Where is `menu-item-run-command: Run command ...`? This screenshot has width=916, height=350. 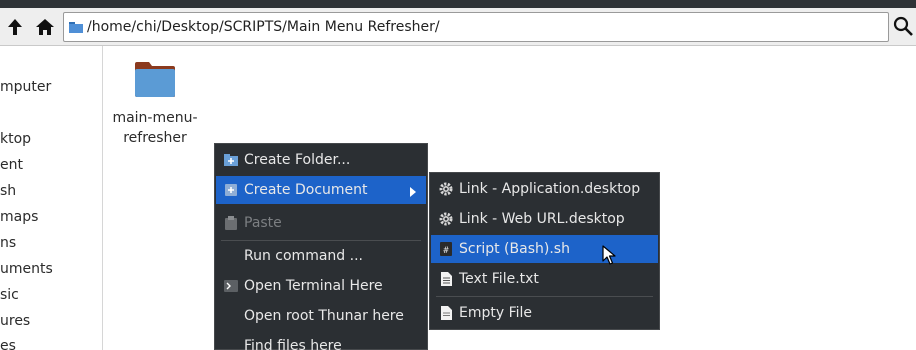 menu-item-run-command: Run command ... is located at coordinates (321, 256).